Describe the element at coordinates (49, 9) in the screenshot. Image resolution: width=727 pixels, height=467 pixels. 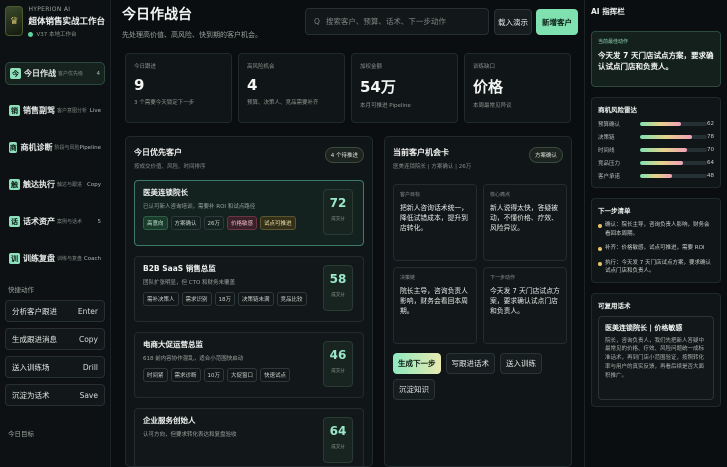
I see `brand-tag: HYPERION AI` at that location.